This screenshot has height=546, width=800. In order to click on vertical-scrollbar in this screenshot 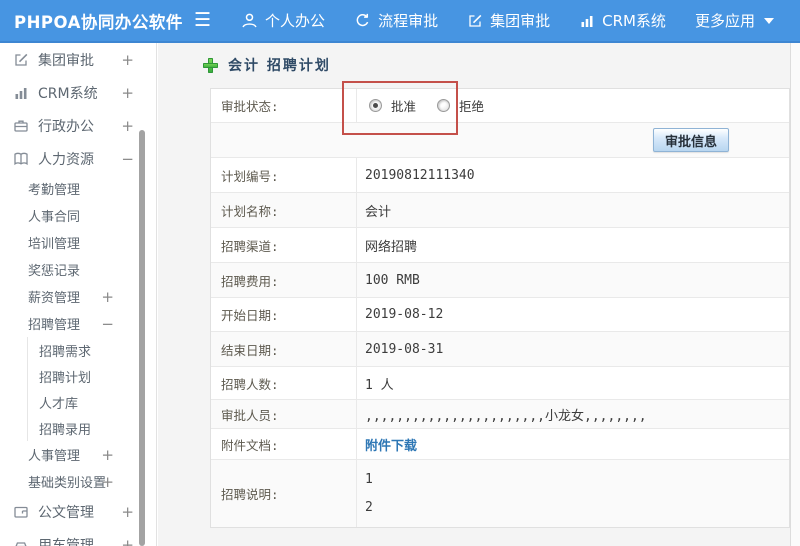, I will do `click(795, 294)`.